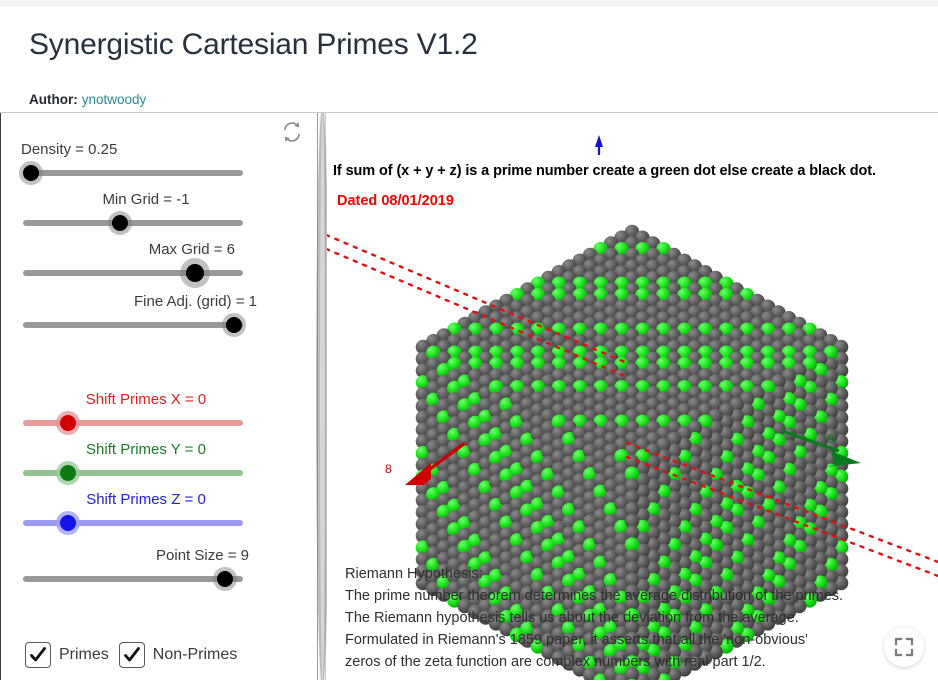 The width and height of the screenshot is (938, 680). I want to click on slider-shift-y: Shift Primes Y = 0, so click(160, 462).